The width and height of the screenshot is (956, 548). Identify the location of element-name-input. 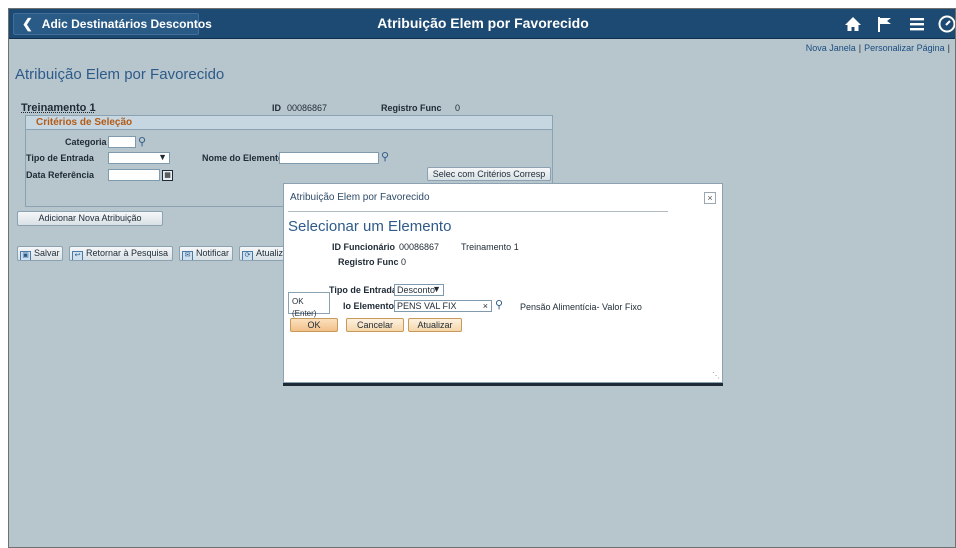
(329, 158).